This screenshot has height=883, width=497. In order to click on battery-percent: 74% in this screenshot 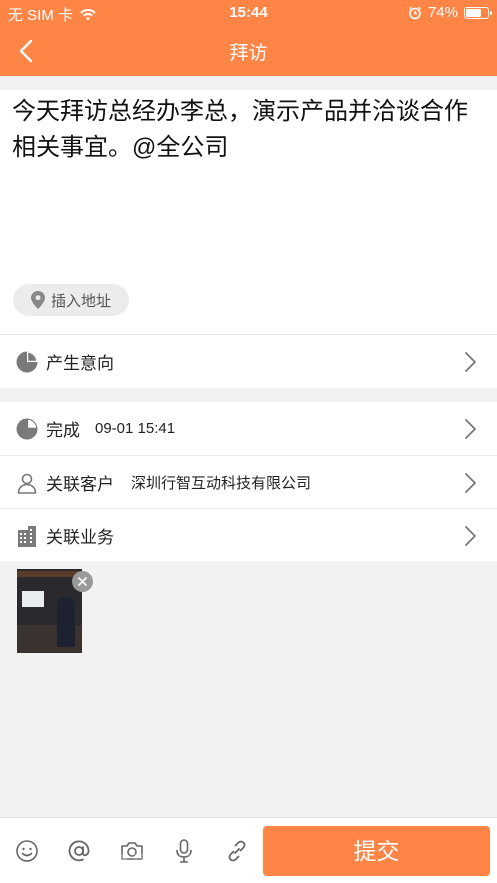, I will do `click(442, 12)`.